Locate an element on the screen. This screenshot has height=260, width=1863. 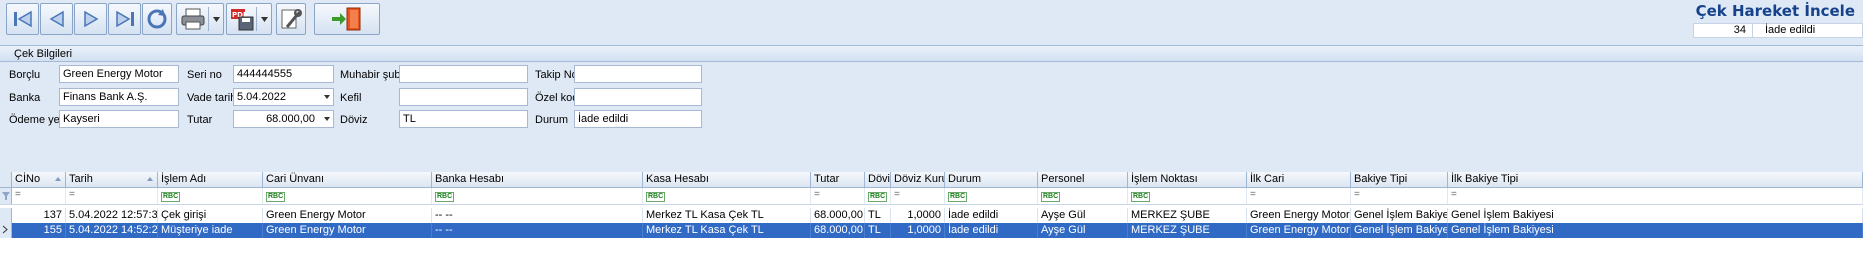
filter-doviz-kuru: = is located at coordinates (918, 196).